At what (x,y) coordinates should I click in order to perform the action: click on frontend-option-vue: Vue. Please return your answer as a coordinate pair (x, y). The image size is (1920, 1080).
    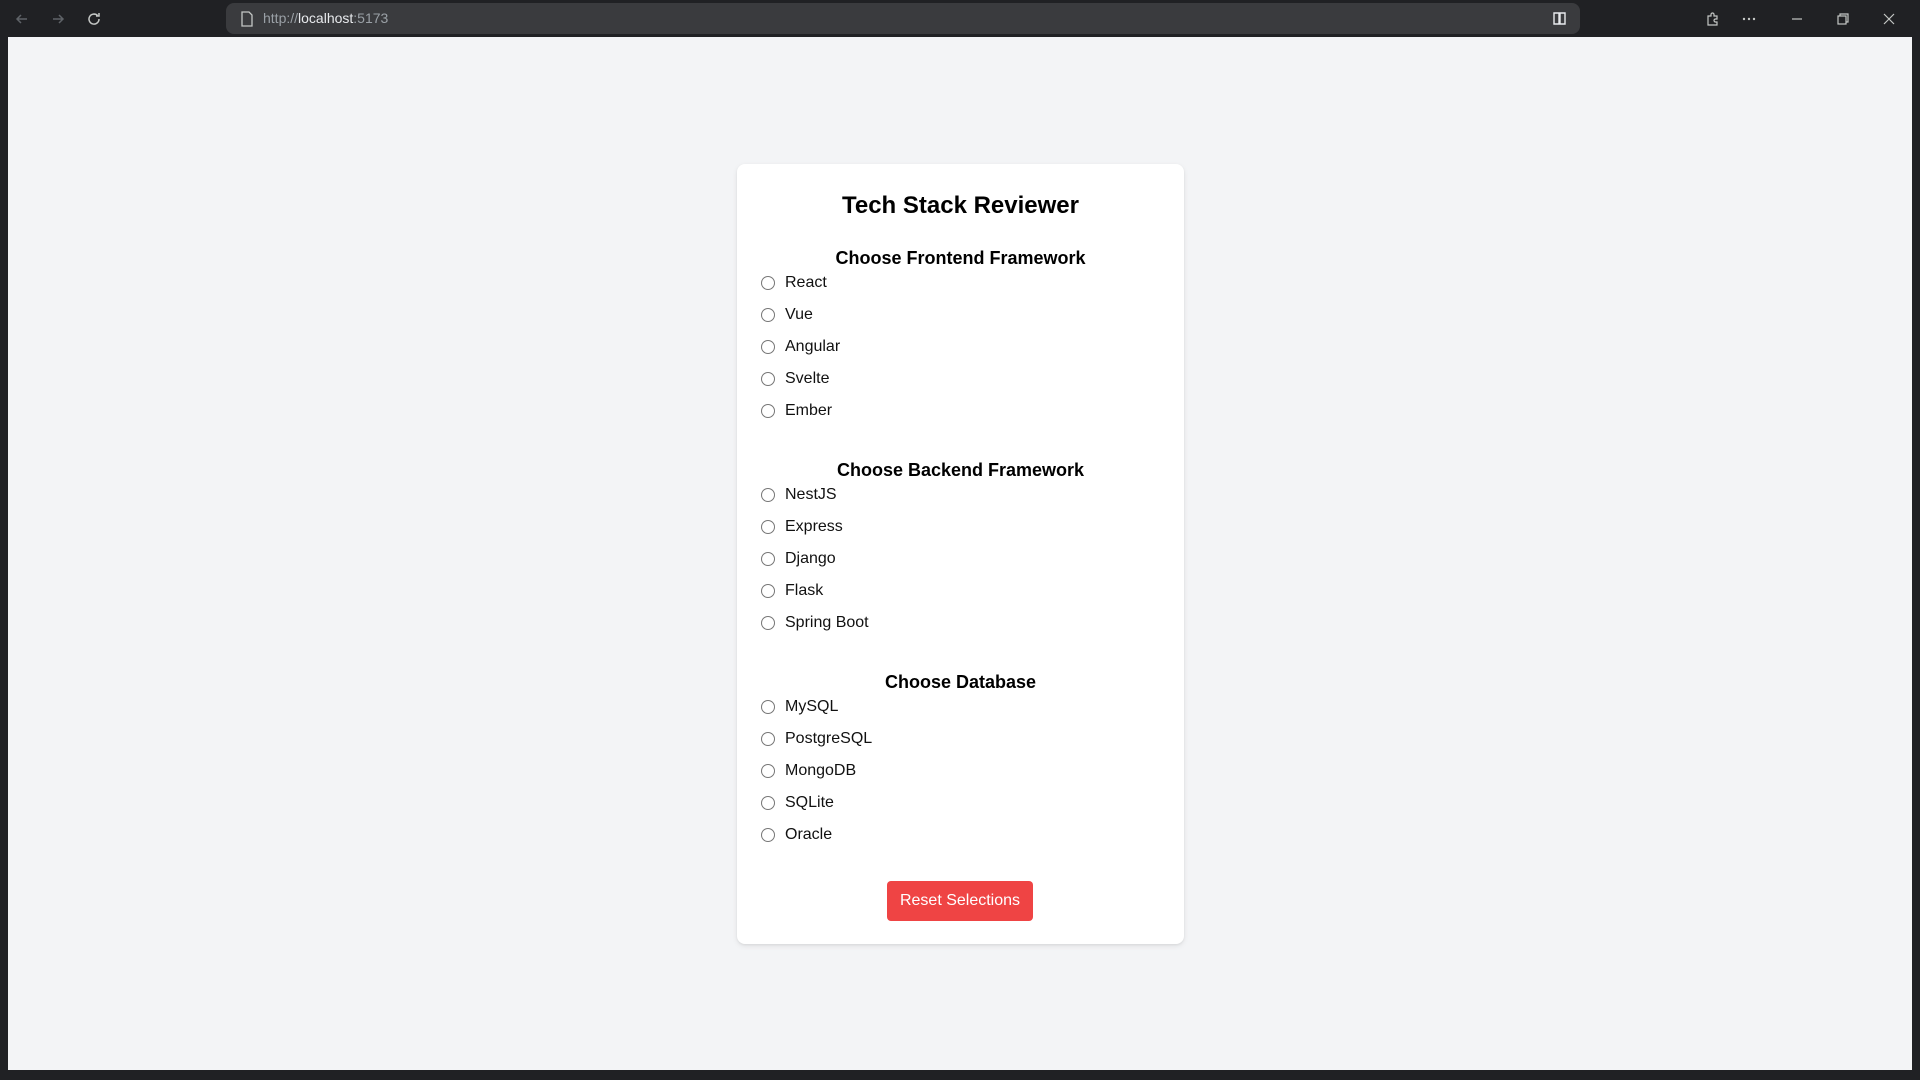
    Looking at the image, I should click on (787, 315).